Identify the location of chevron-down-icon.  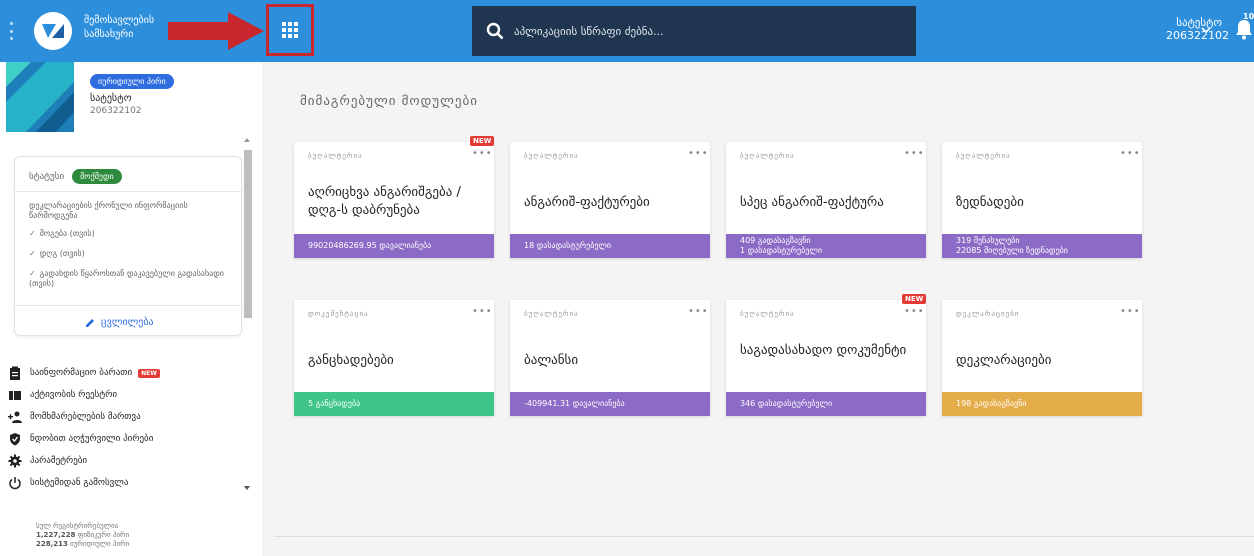
(1206, 30).